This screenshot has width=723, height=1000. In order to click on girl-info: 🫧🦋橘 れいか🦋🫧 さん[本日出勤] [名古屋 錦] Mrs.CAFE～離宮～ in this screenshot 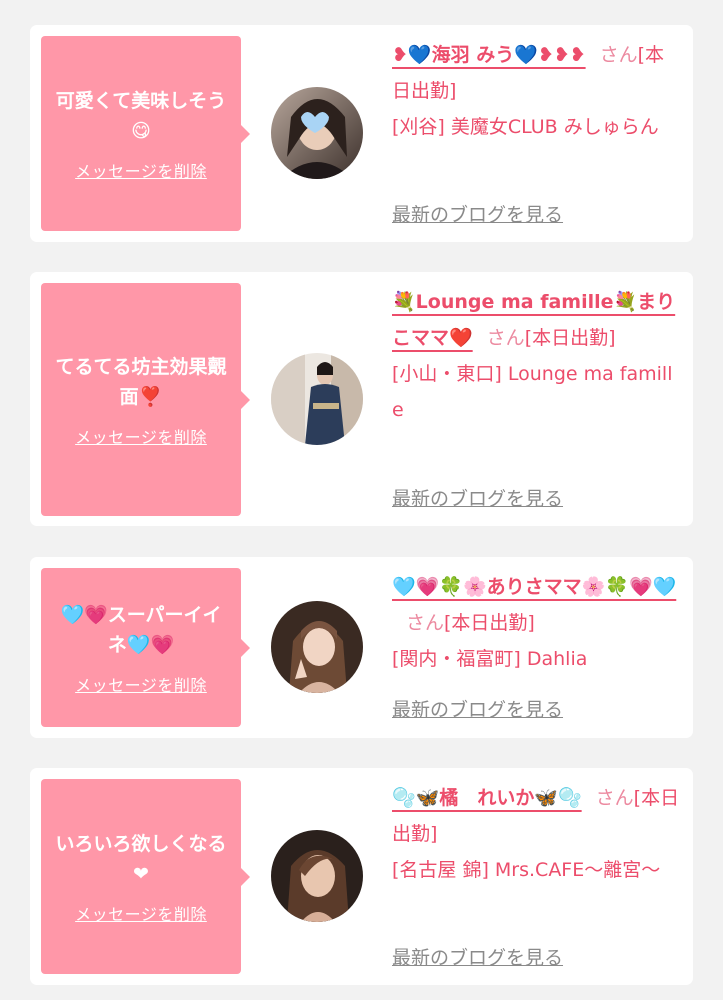, I will do `click(537, 834)`.